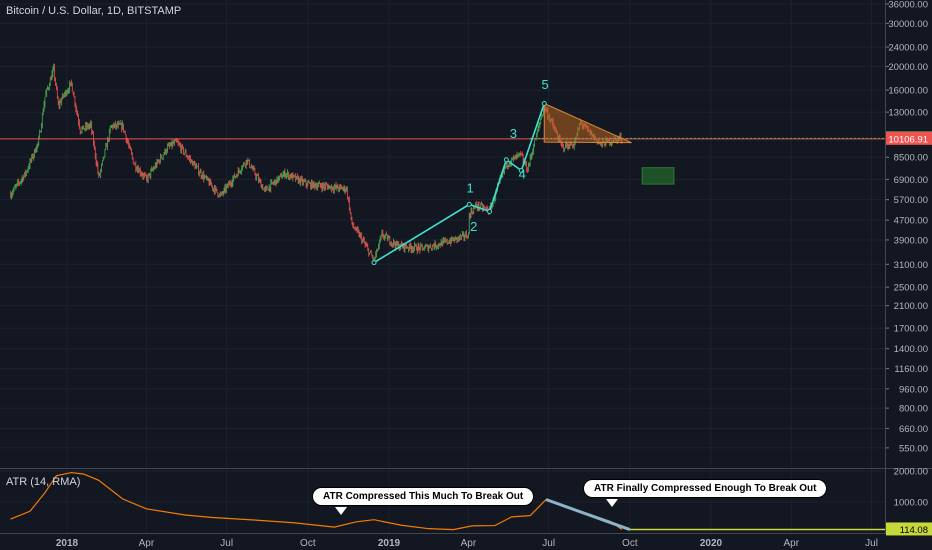  What do you see at coordinates (911, 349) in the screenshot?
I see `y-tick-label: 1400.00` at bounding box center [911, 349].